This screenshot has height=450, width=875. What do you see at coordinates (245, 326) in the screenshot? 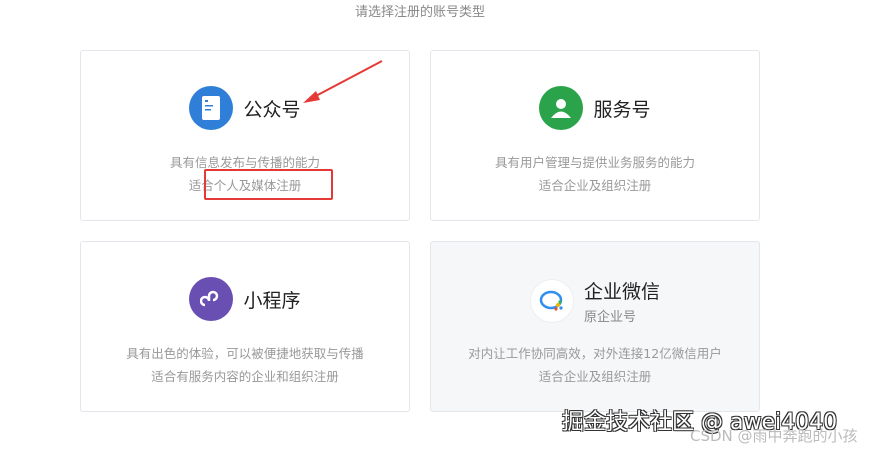
I see `card-mini-program: 小程序 具有出色的体验，可以被便捷地获取与传播 适合有服务内容的企业和组织注册` at bounding box center [245, 326].